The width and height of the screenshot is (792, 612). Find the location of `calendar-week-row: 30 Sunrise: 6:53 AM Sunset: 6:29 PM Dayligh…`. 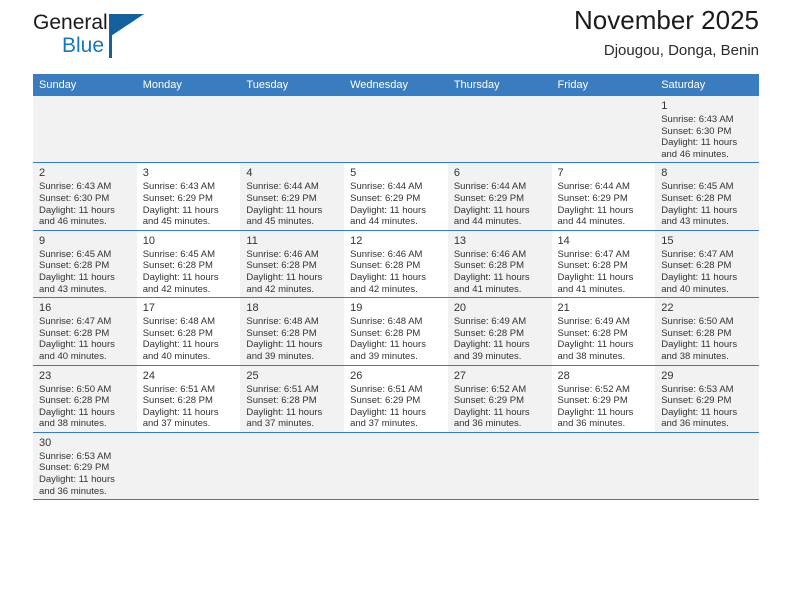

calendar-week-row: 30 Sunrise: 6:53 AM Sunset: 6:29 PM Dayligh… is located at coordinates (396, 466).